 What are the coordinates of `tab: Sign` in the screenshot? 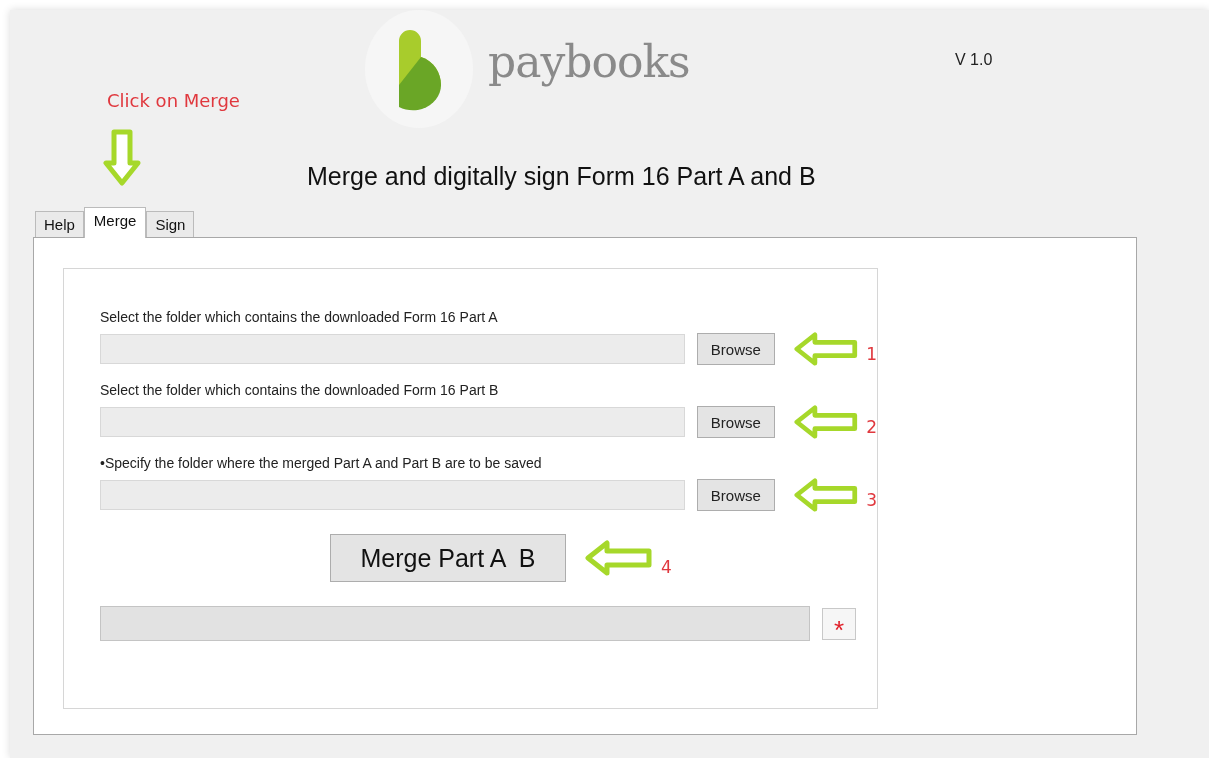 It's located at (170, 224).